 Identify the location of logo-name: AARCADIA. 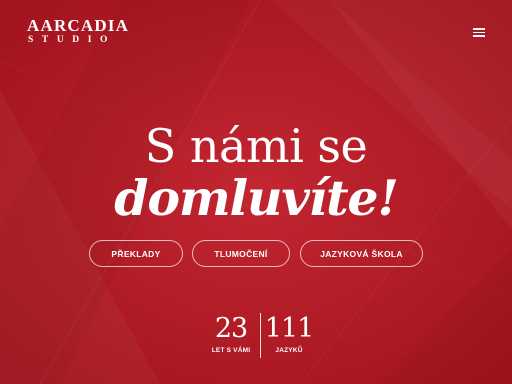
(78, 25).